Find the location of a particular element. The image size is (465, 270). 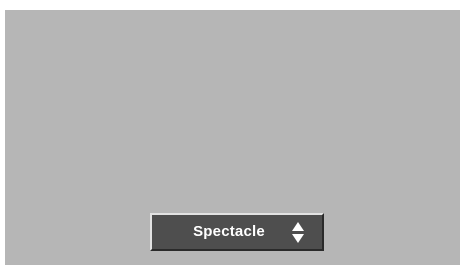

triangle-up-icon is located at coordinates (298, 226).